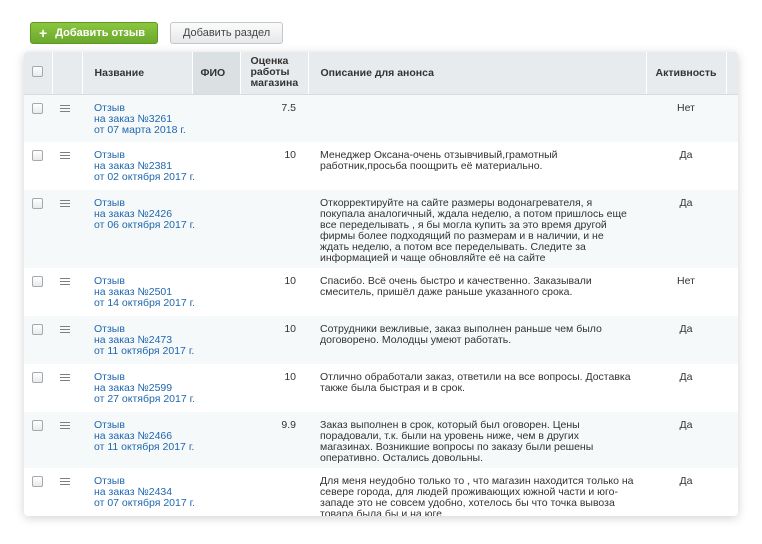 This screenshot has height=544, width=762. What do you see at coordinates (140, 130) in the screenshot?
I see `review-date-link: от 07 марта 2018 г.` at bounding box center [140, 130].